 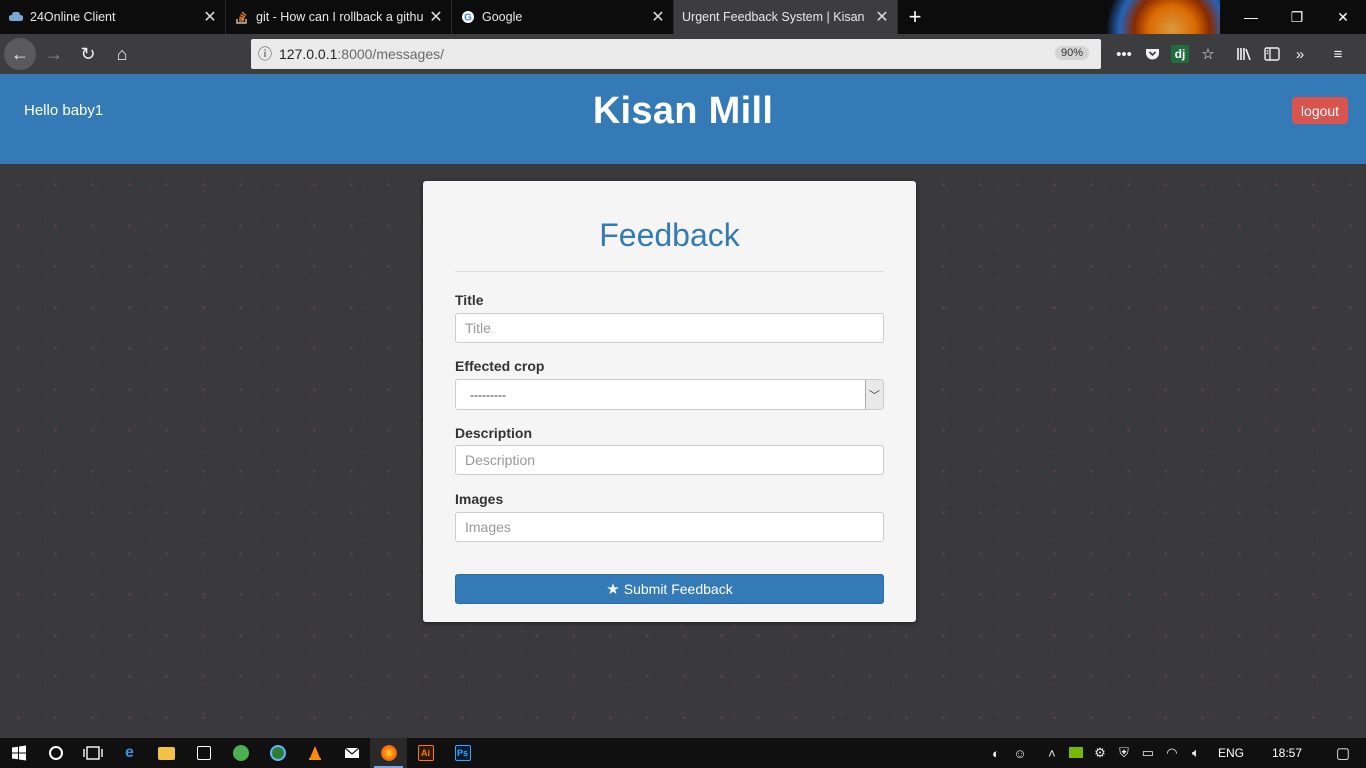 What do you see at coordinates (915, 17) in the screenshot?
I see `new-tab-button: +` at bounding box center [915, 17].